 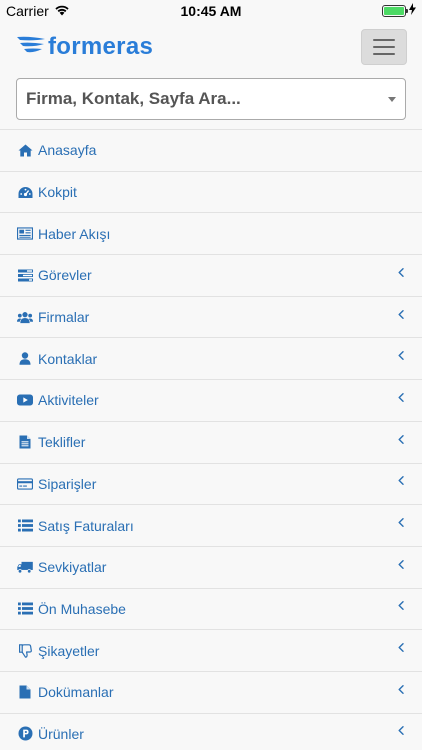 I want to click on sidebar-item-satis-faturalari: Satış Faturaları, so click(x=211, y=526).